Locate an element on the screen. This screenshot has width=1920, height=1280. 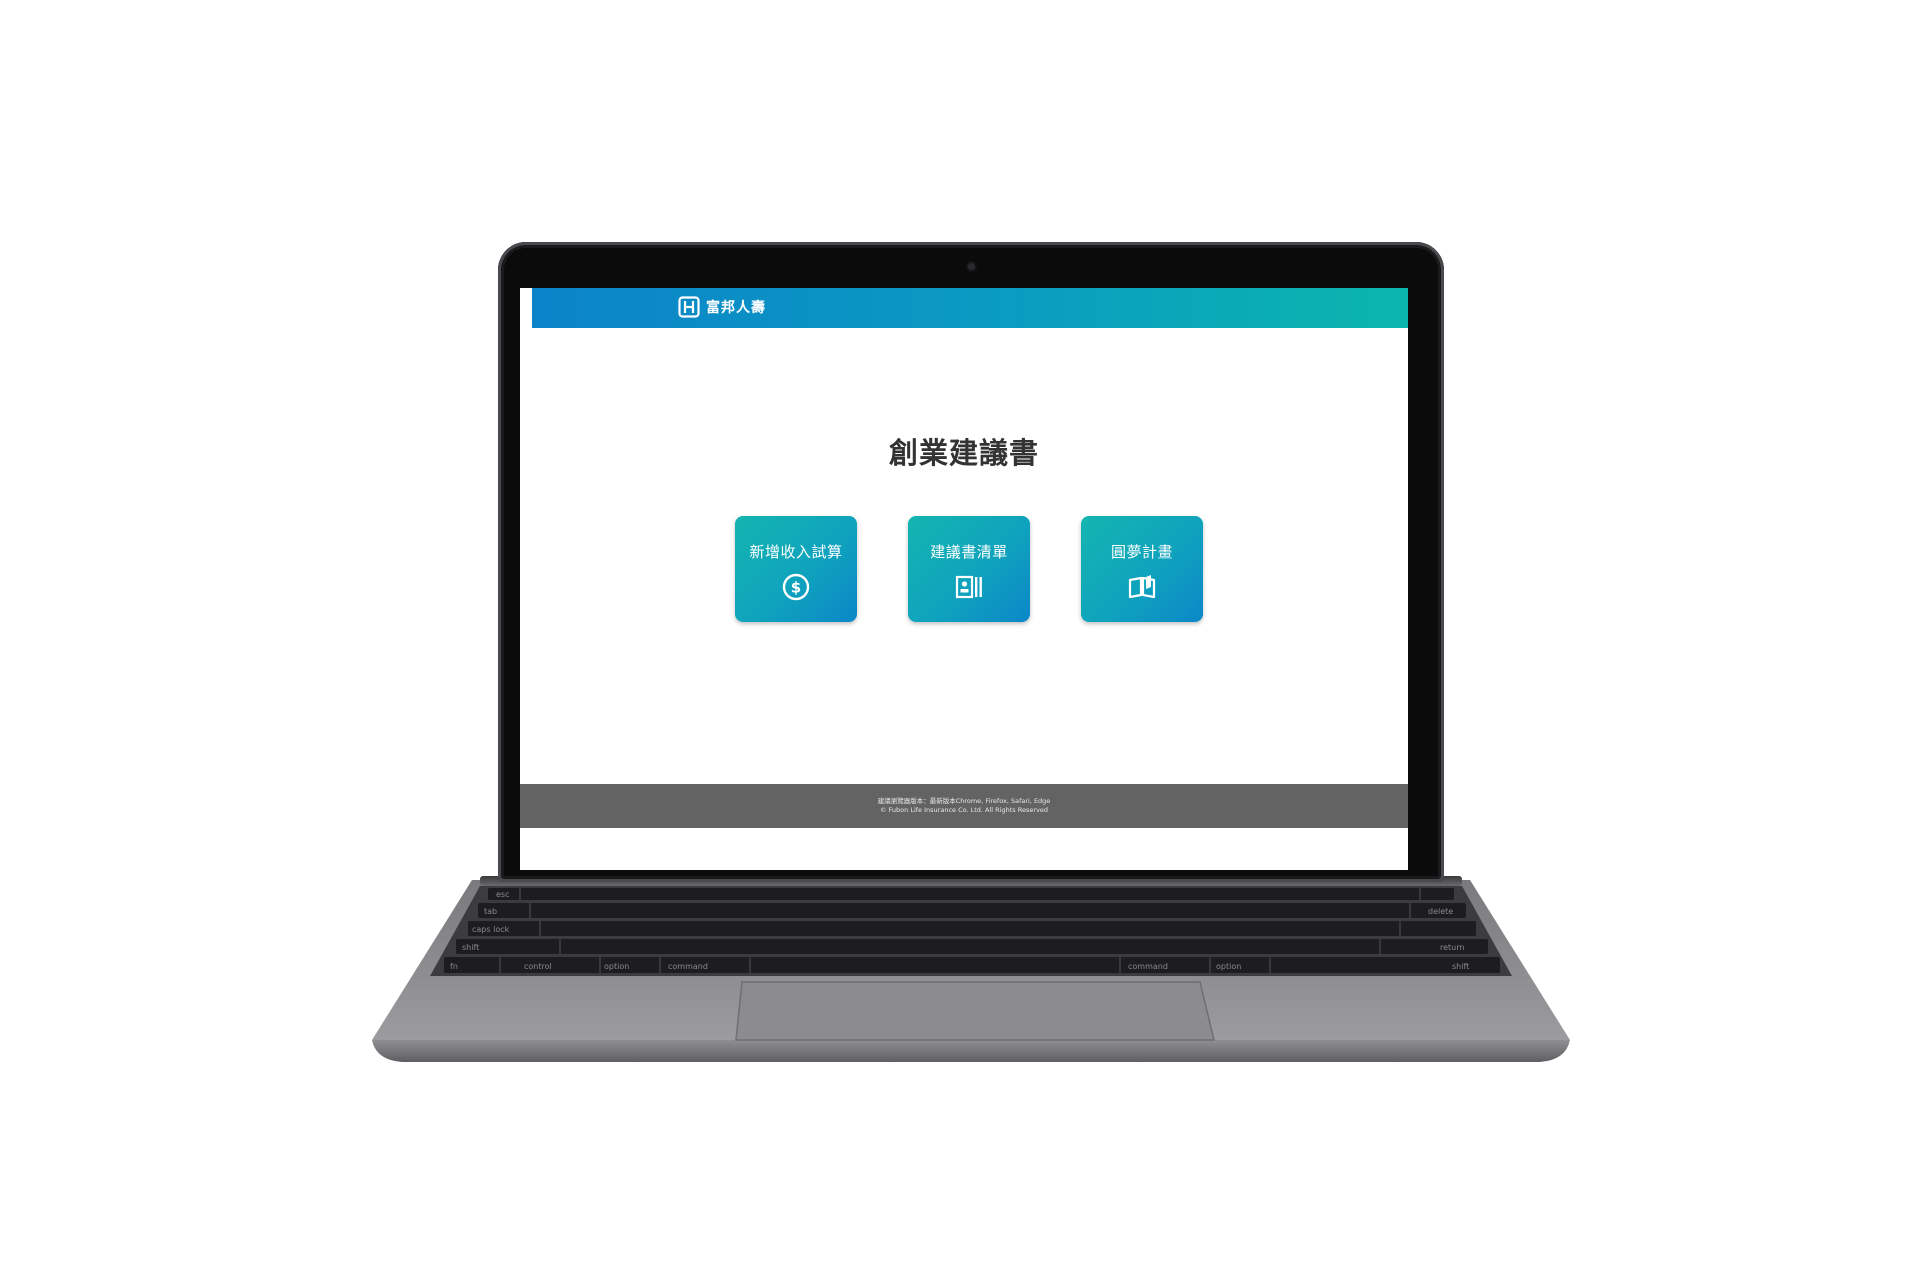
app-header: 富邦人壽 is located at coordinates (970, 308).